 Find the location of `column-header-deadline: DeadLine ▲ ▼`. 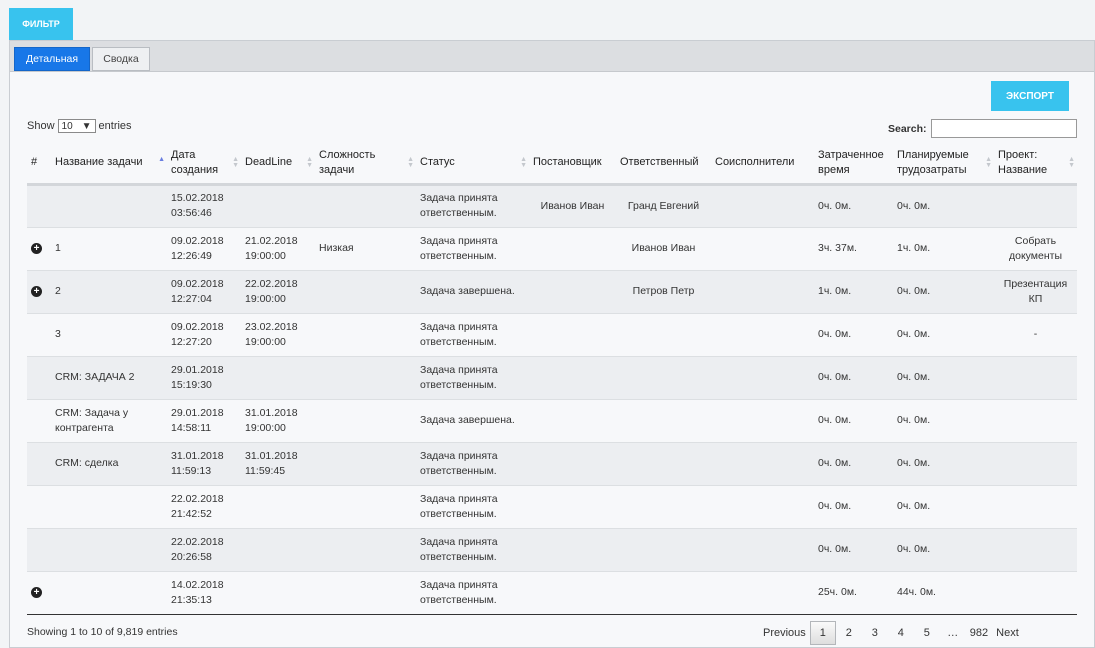

column-header-deadline: DeadLine ▲ ▼ is located at coordinates (278, 164).